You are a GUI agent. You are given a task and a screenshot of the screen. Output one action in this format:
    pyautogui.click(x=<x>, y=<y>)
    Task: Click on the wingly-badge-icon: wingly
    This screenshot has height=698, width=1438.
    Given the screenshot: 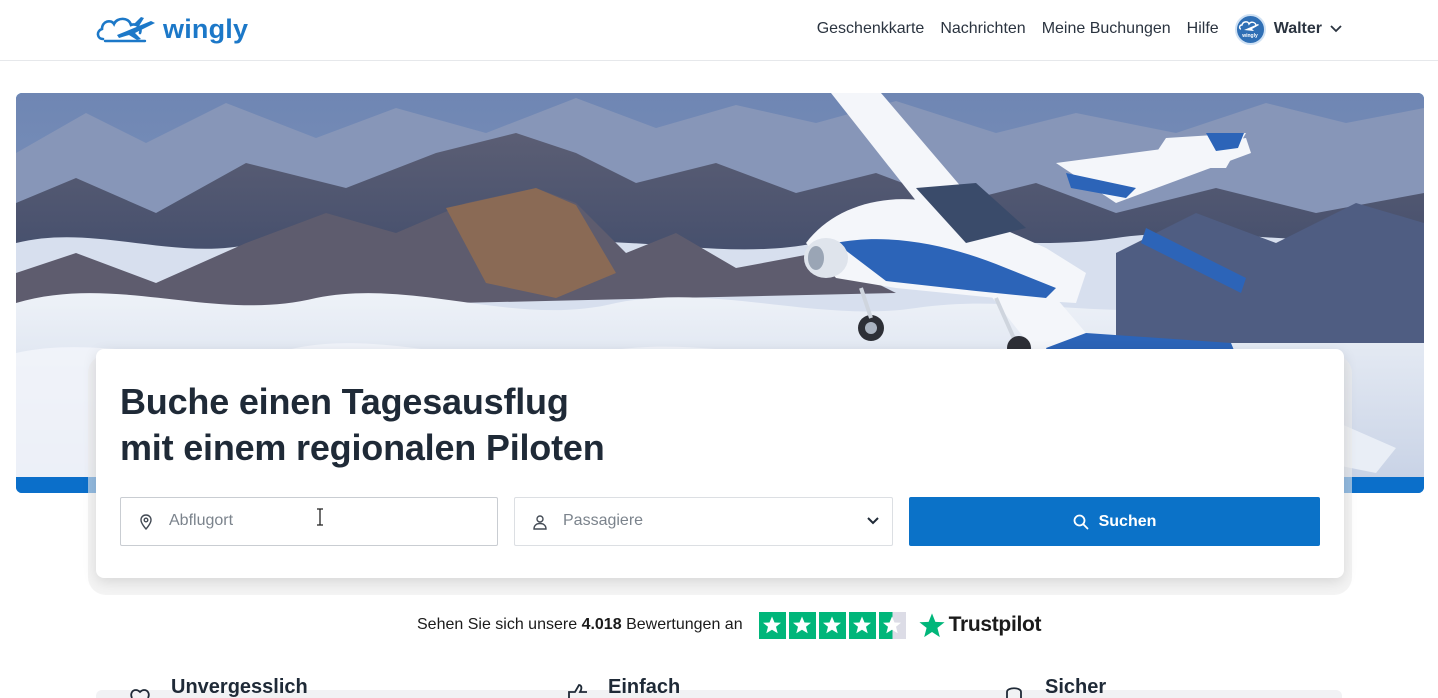 What is the action you would take?
    pyautogui.click(x=1249, y=30)
    